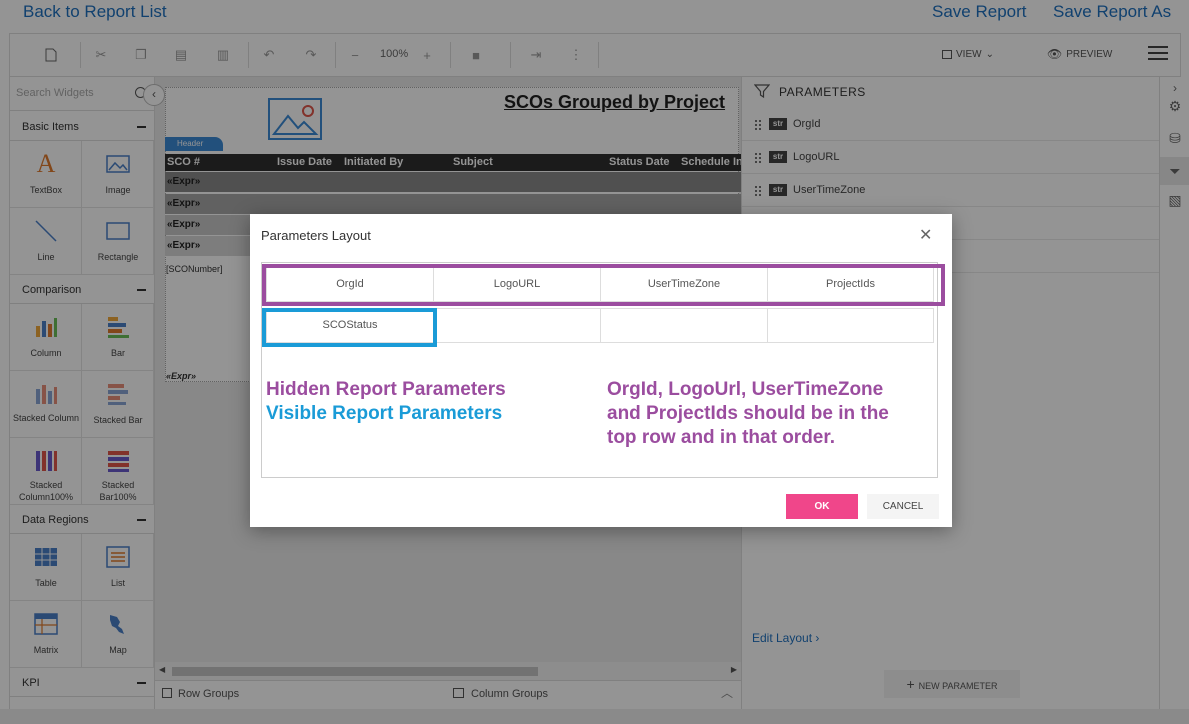  I want to click on order-note-line: OrgId, LogoUrl, UserTimeZone, so click(745, 389).